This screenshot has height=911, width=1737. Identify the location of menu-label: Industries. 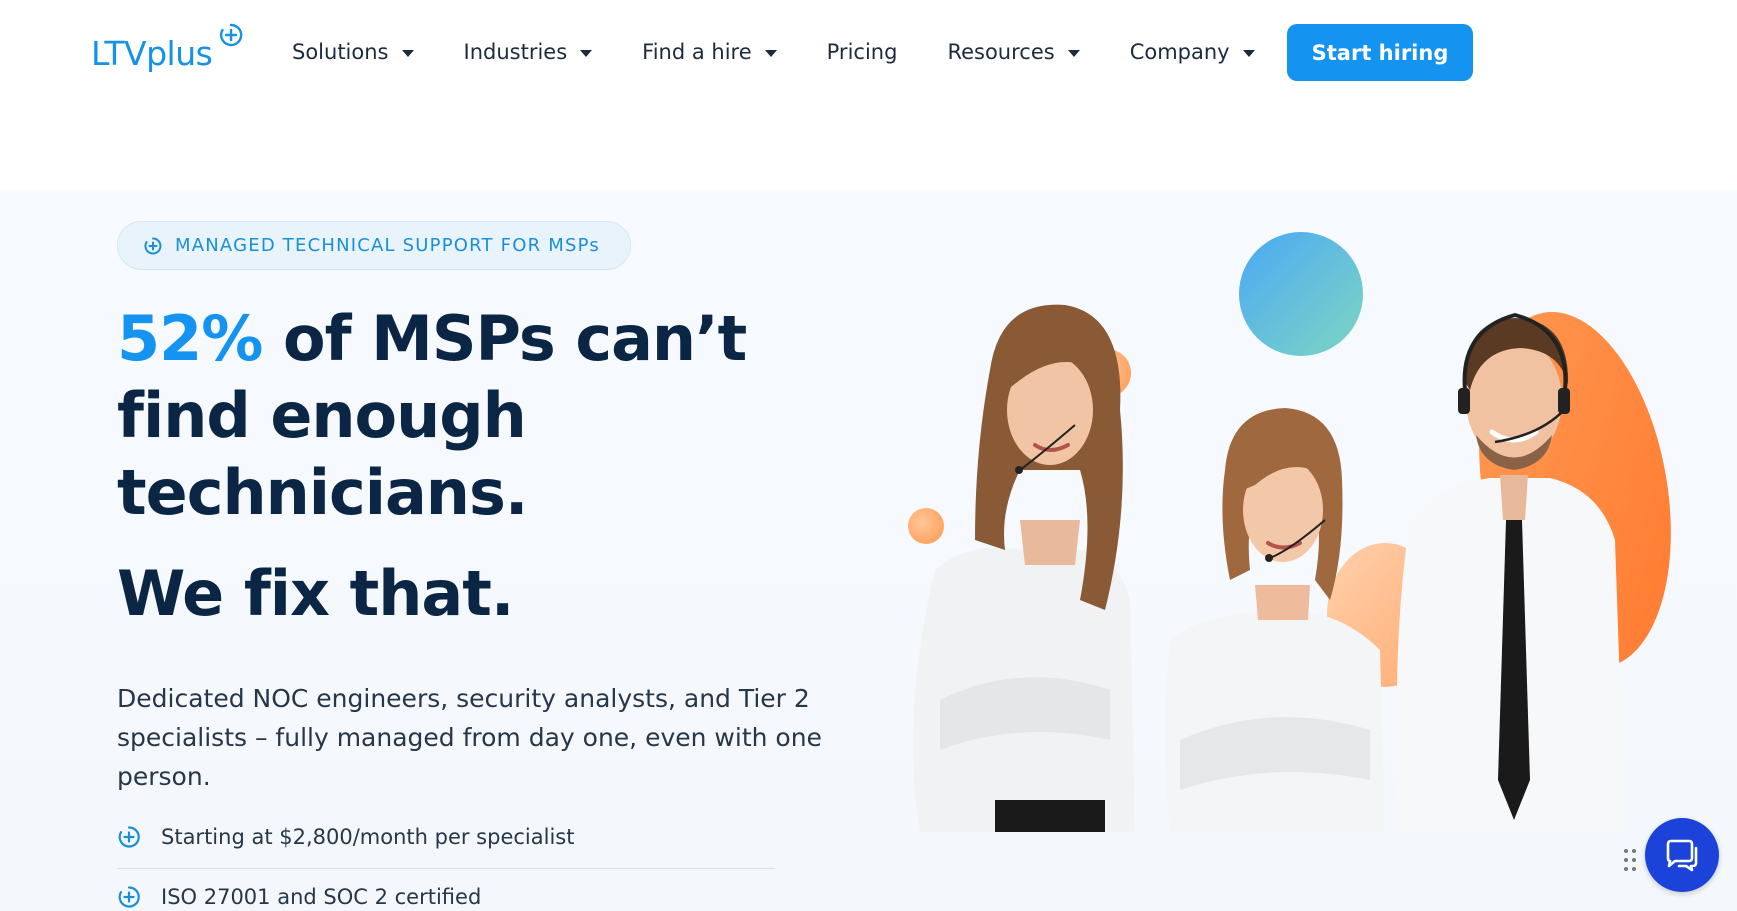
(515, 52).